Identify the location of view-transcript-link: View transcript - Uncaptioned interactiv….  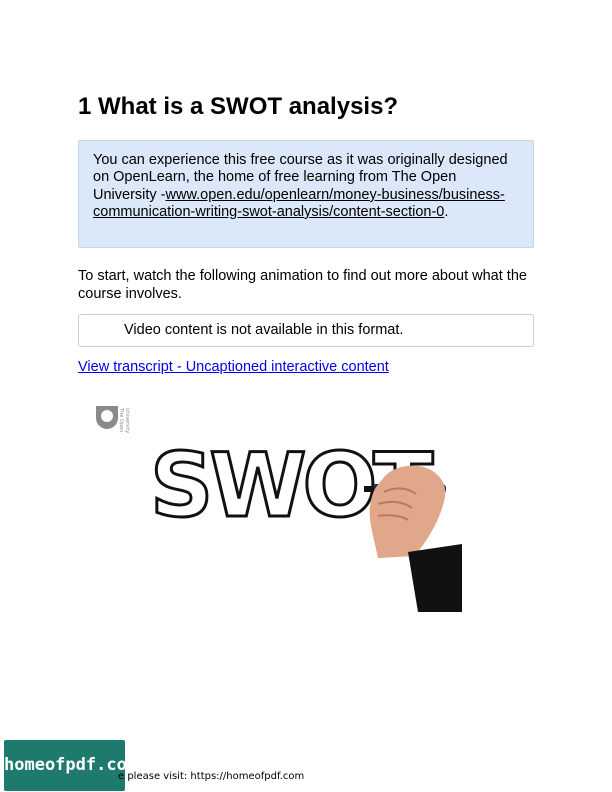
(233, 367).